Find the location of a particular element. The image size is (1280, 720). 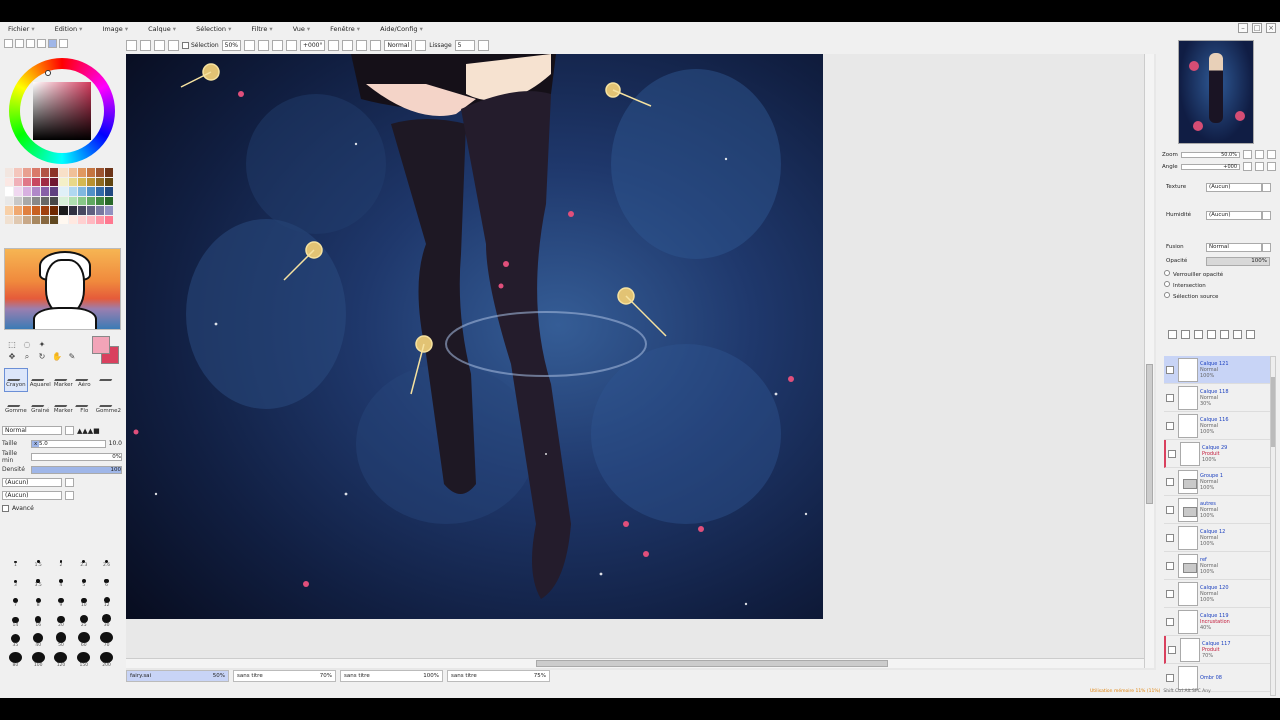

layer-row: Calque 121 Normal 100% is located at coordinates (1217, 370).